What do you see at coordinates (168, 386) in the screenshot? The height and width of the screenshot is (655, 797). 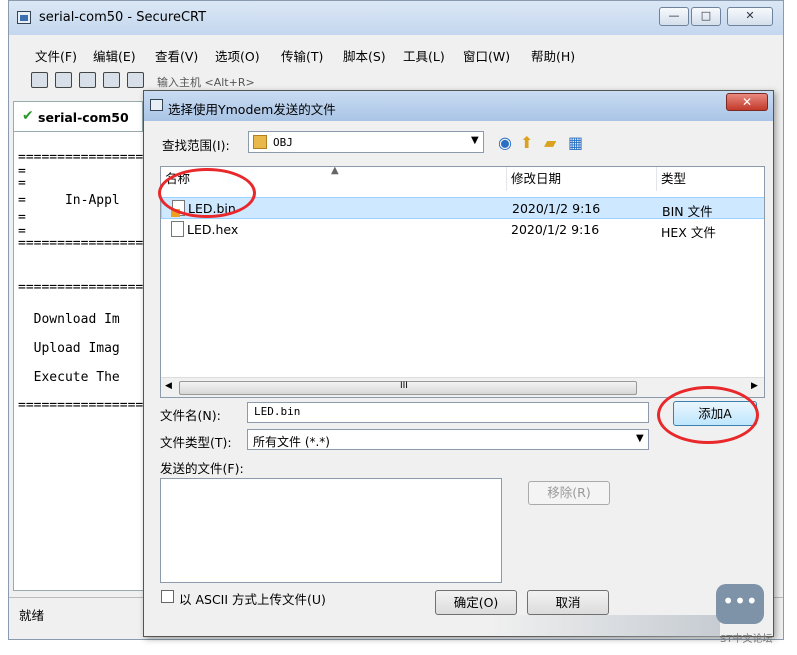 I see `scroll-left-icon: ◀` at bounding box center [168, 386].